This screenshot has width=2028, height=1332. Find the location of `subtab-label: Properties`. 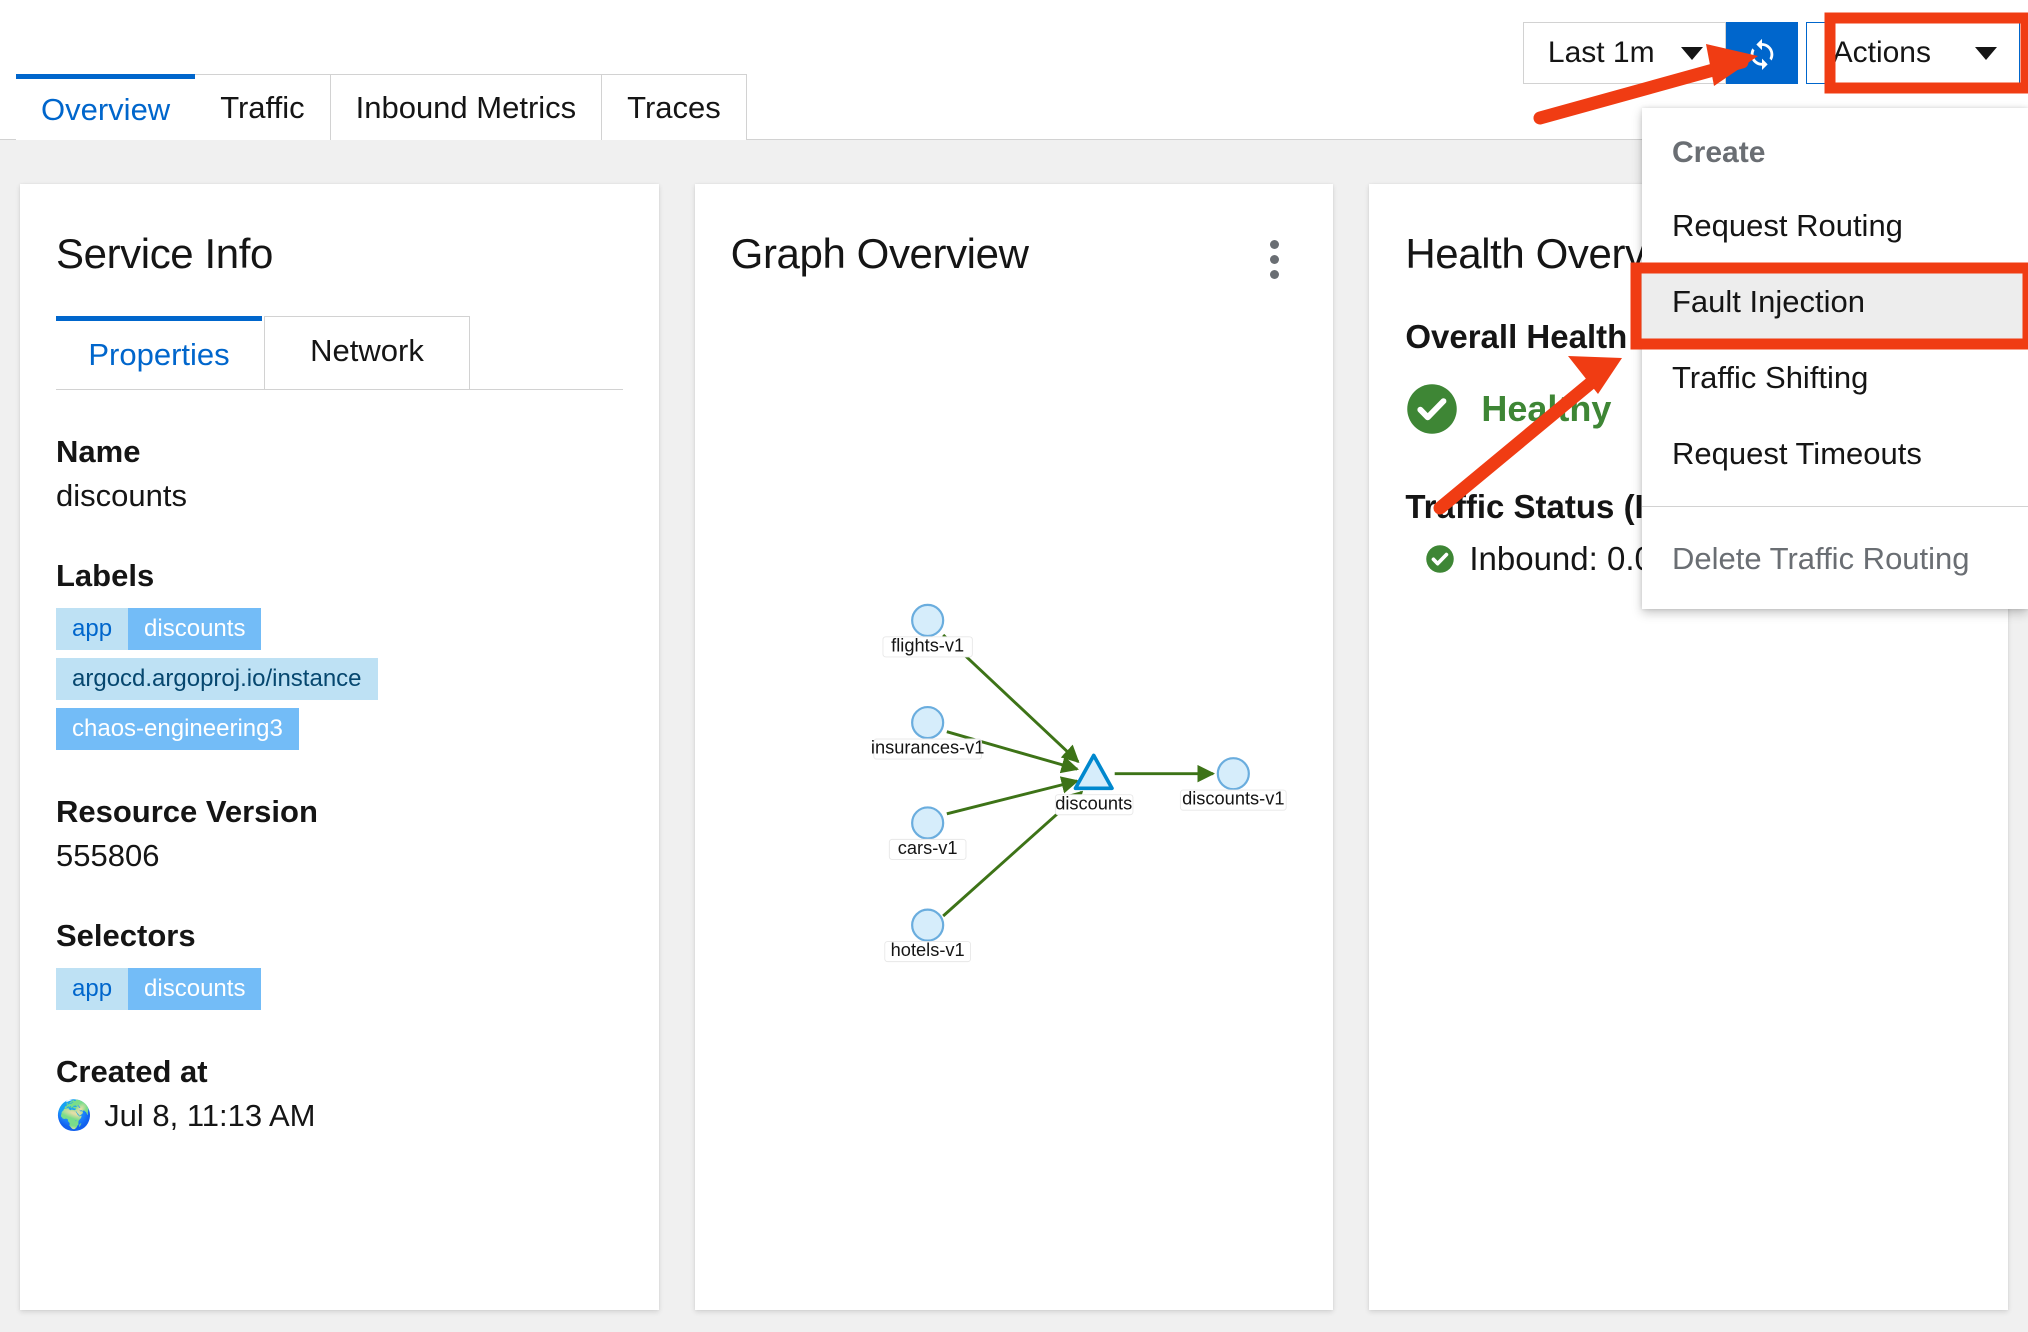

subtab-label: Properties is located at coordinates (159, 354).